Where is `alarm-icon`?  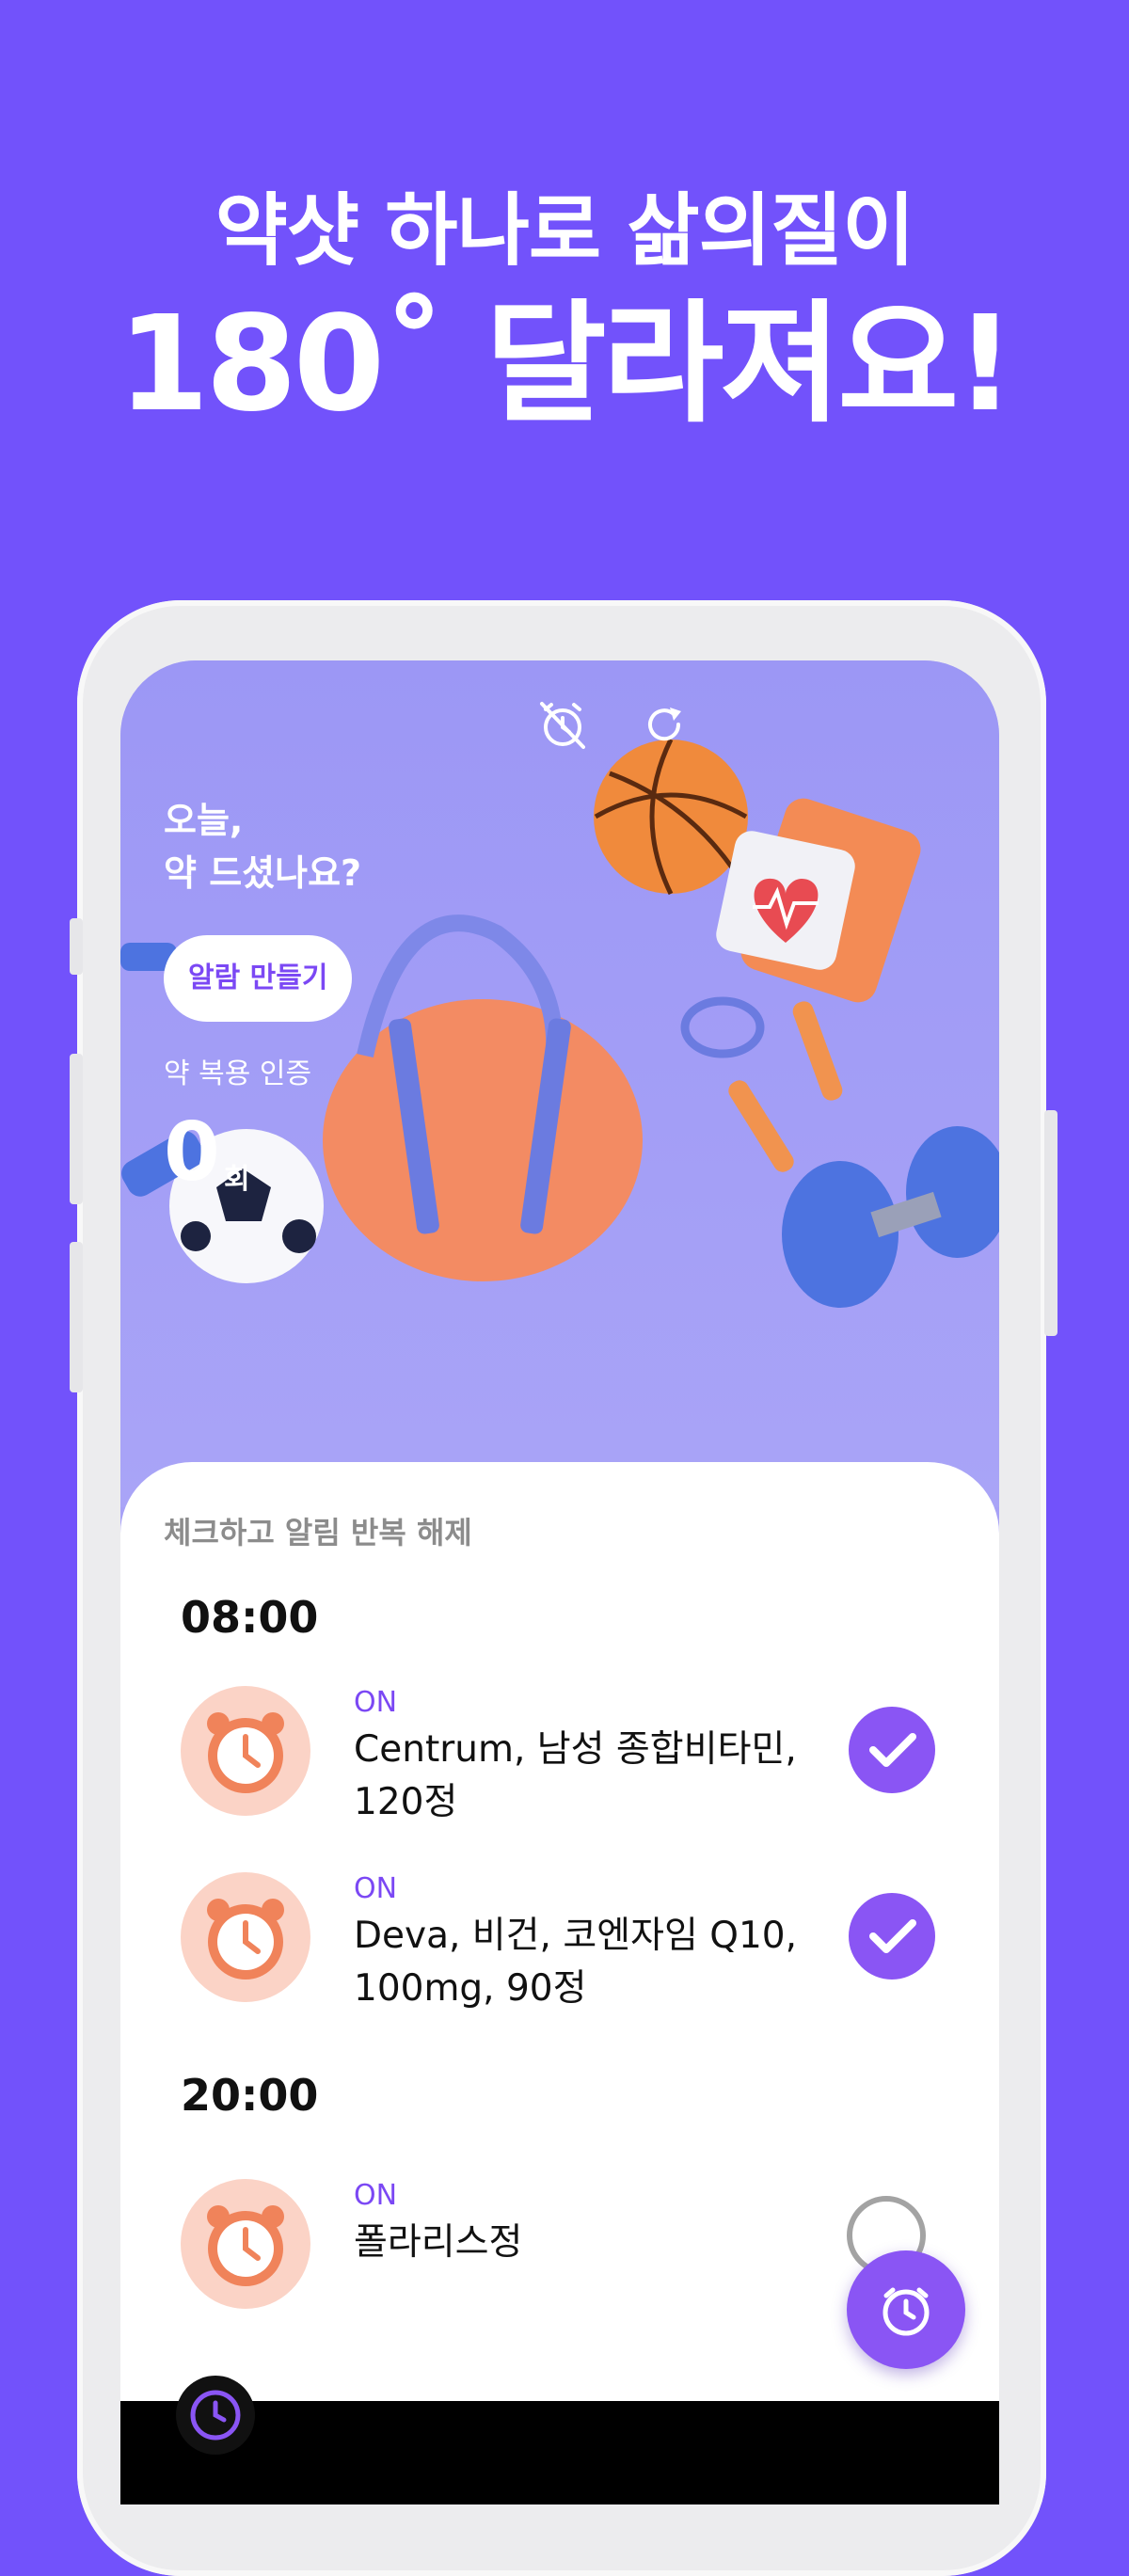 alarm-icon is located at coordinates (906, 2311).